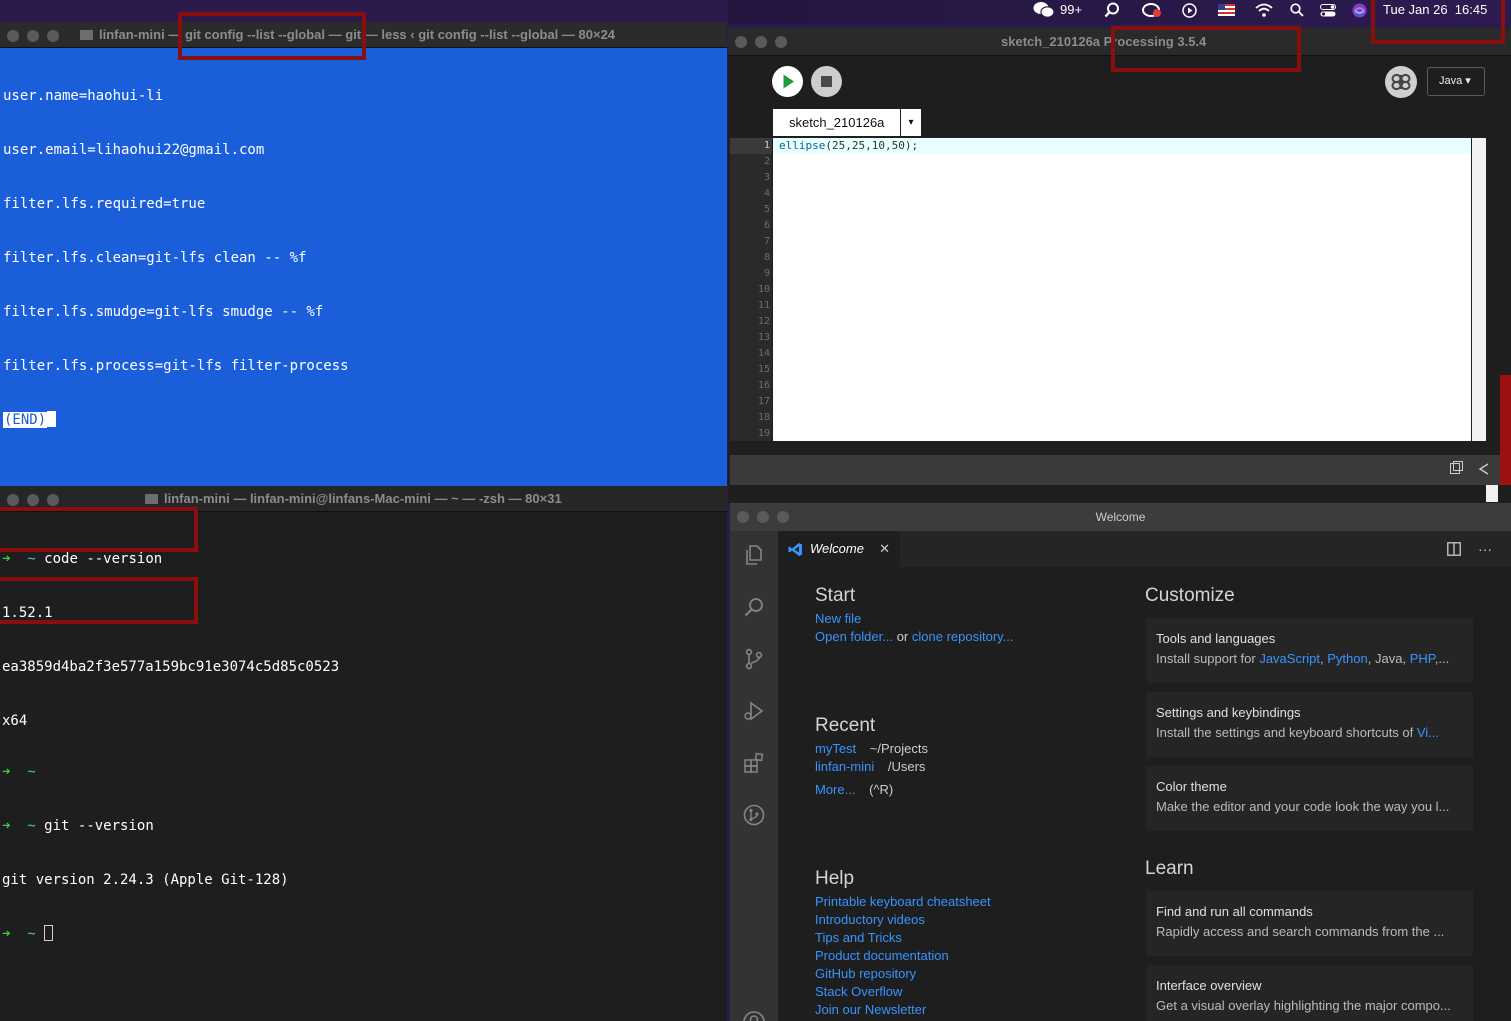  What do you see at coordinates (1112, 13) in the screenshot?
I see `search-magnifier-icon` at bounding box center [1112, 13].